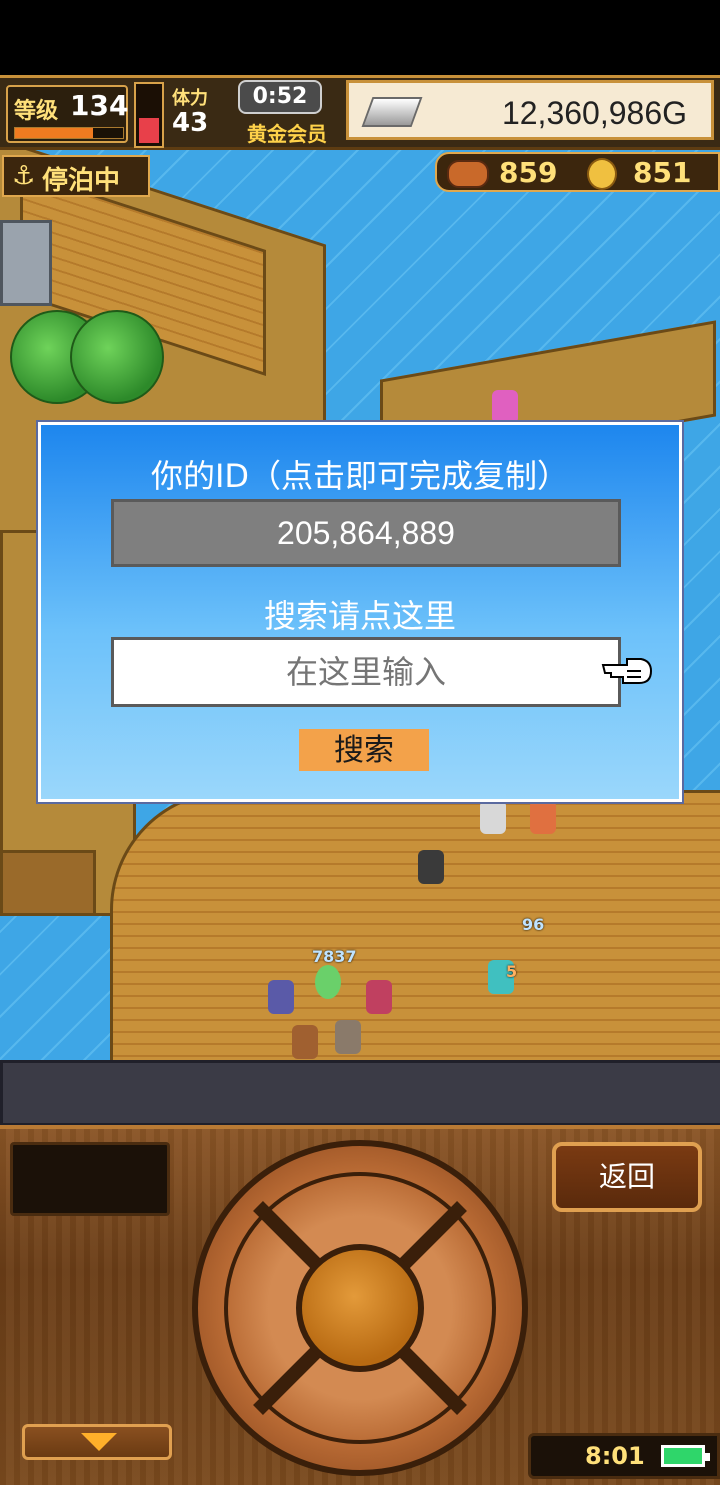 This screenshot has height=1485, width=720. What do you see at coordinates (360, 37) in the screenshot?
I see `top-black-band` at bounding box center [360, 37].